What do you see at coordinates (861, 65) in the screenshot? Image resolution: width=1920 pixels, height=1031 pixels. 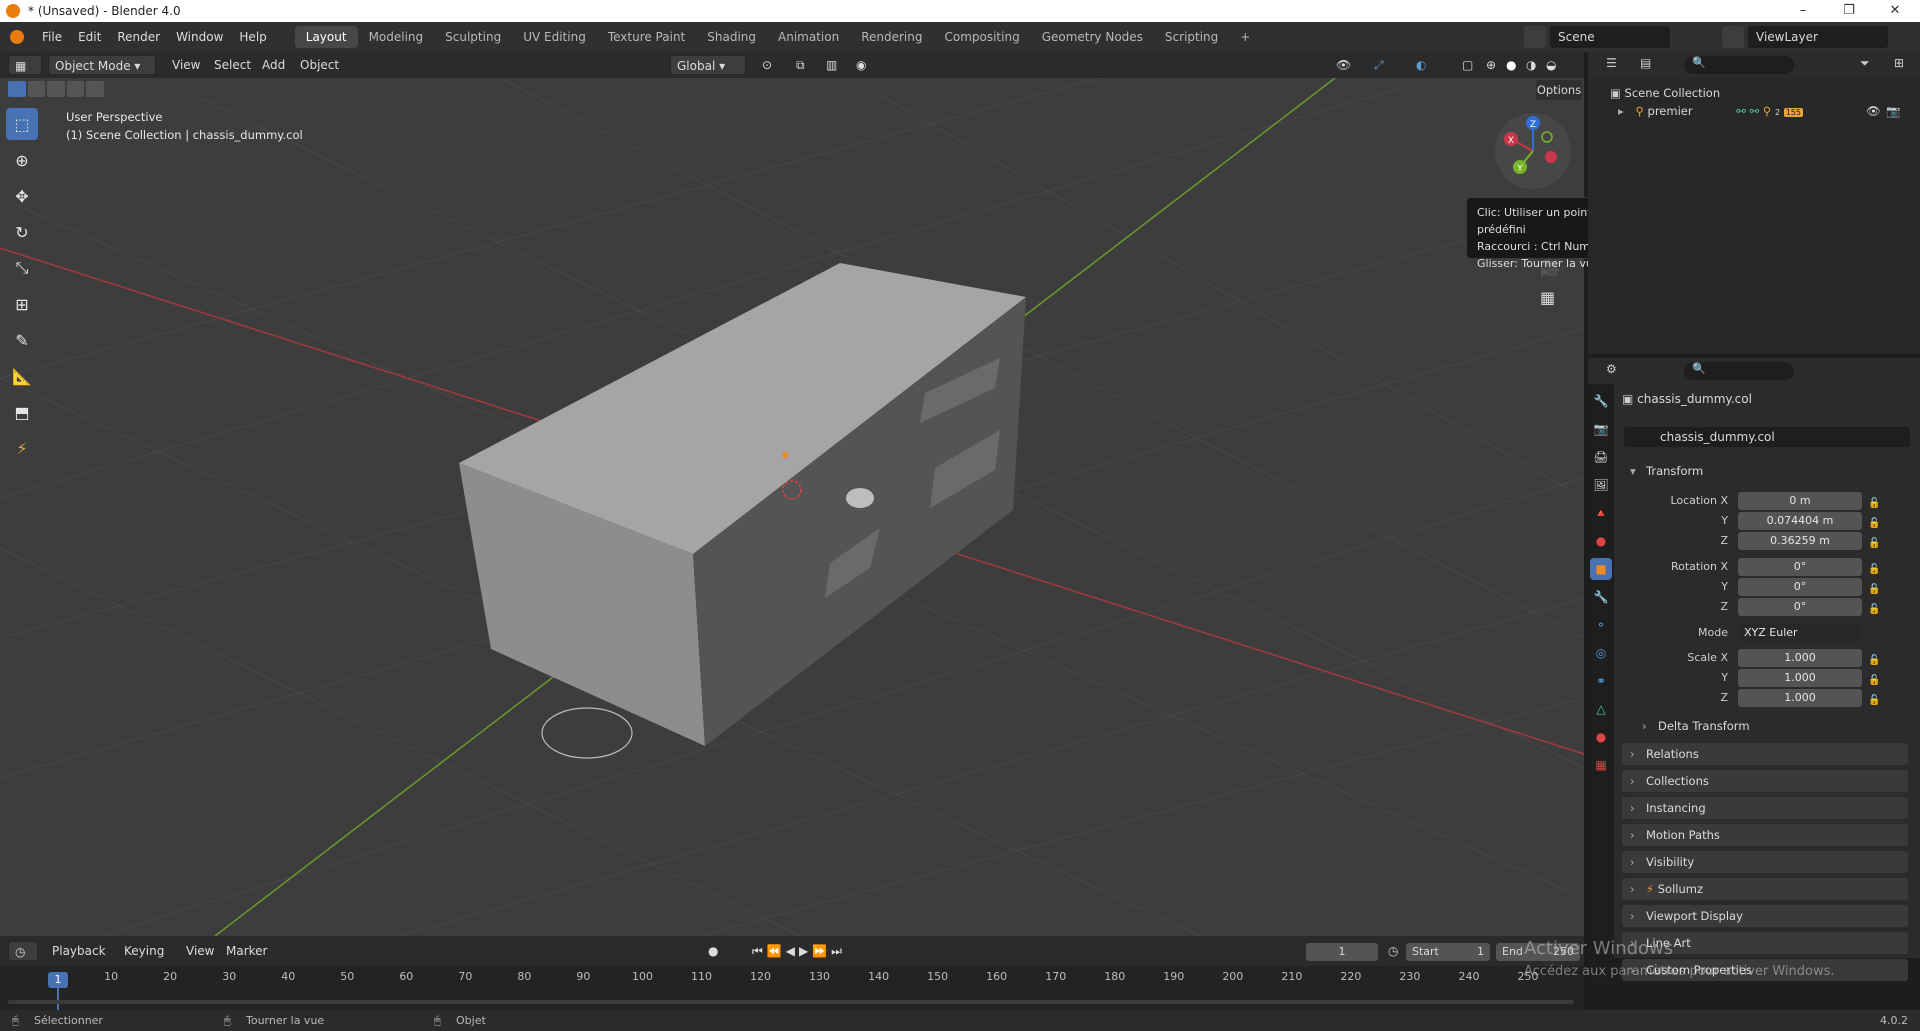 I see `proportional-edit-icon: ◉` at bounding box center [861, 65].